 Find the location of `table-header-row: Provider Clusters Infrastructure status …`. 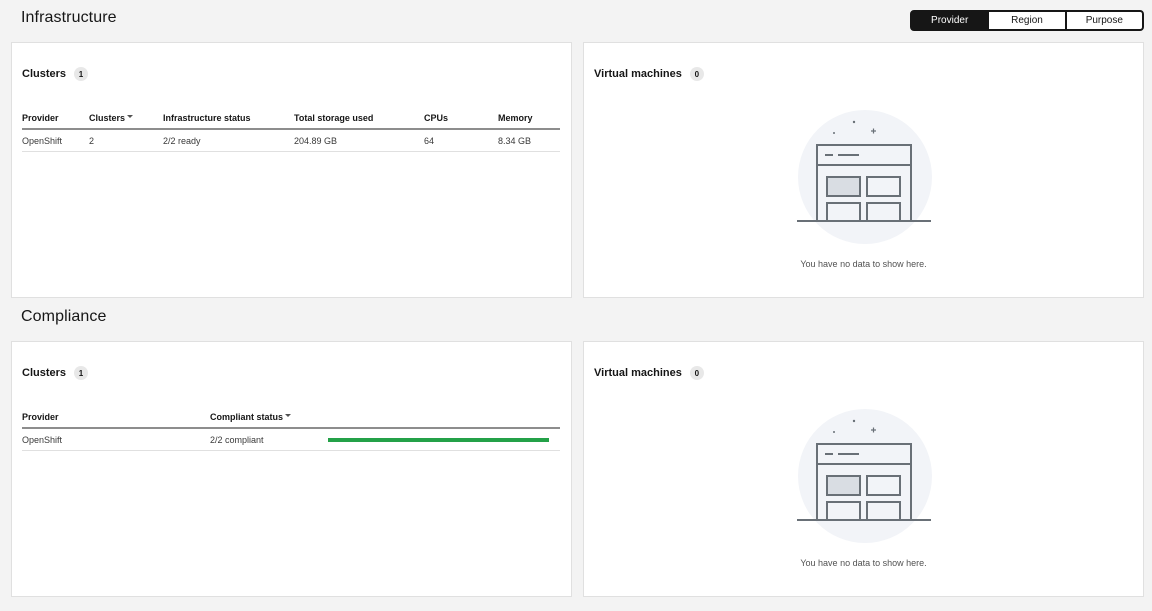

table-header-row: Provider Clusters Infrastructure status … is located at coordinates (291, 119).